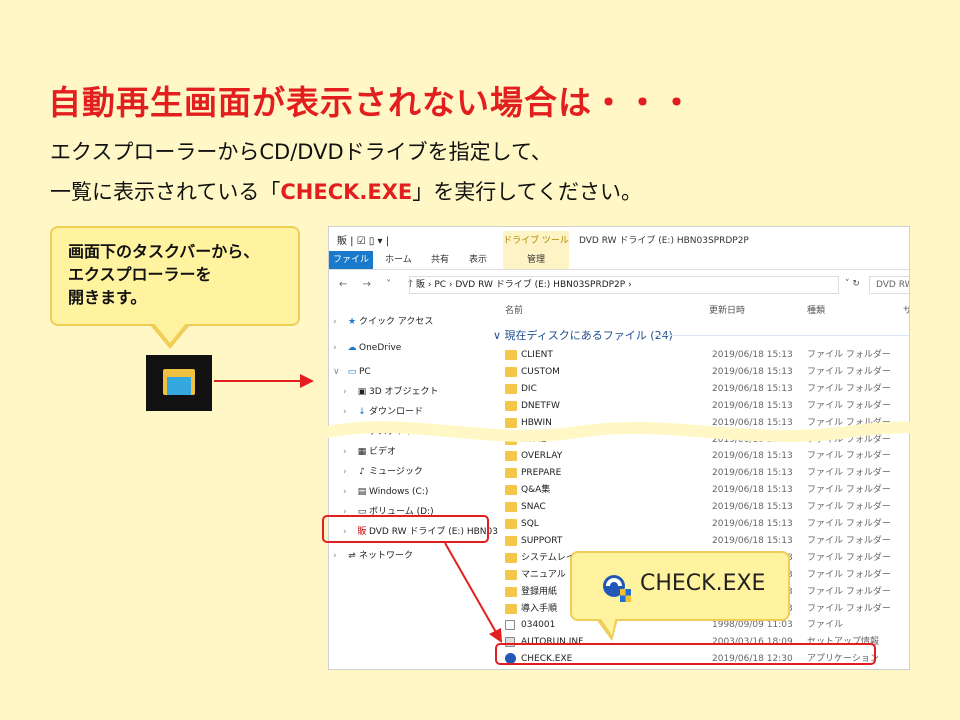 Image resolution: width=960 pixels, height=720 pixels. I want to click on drive-to-file-arrow, so click(473, 592).